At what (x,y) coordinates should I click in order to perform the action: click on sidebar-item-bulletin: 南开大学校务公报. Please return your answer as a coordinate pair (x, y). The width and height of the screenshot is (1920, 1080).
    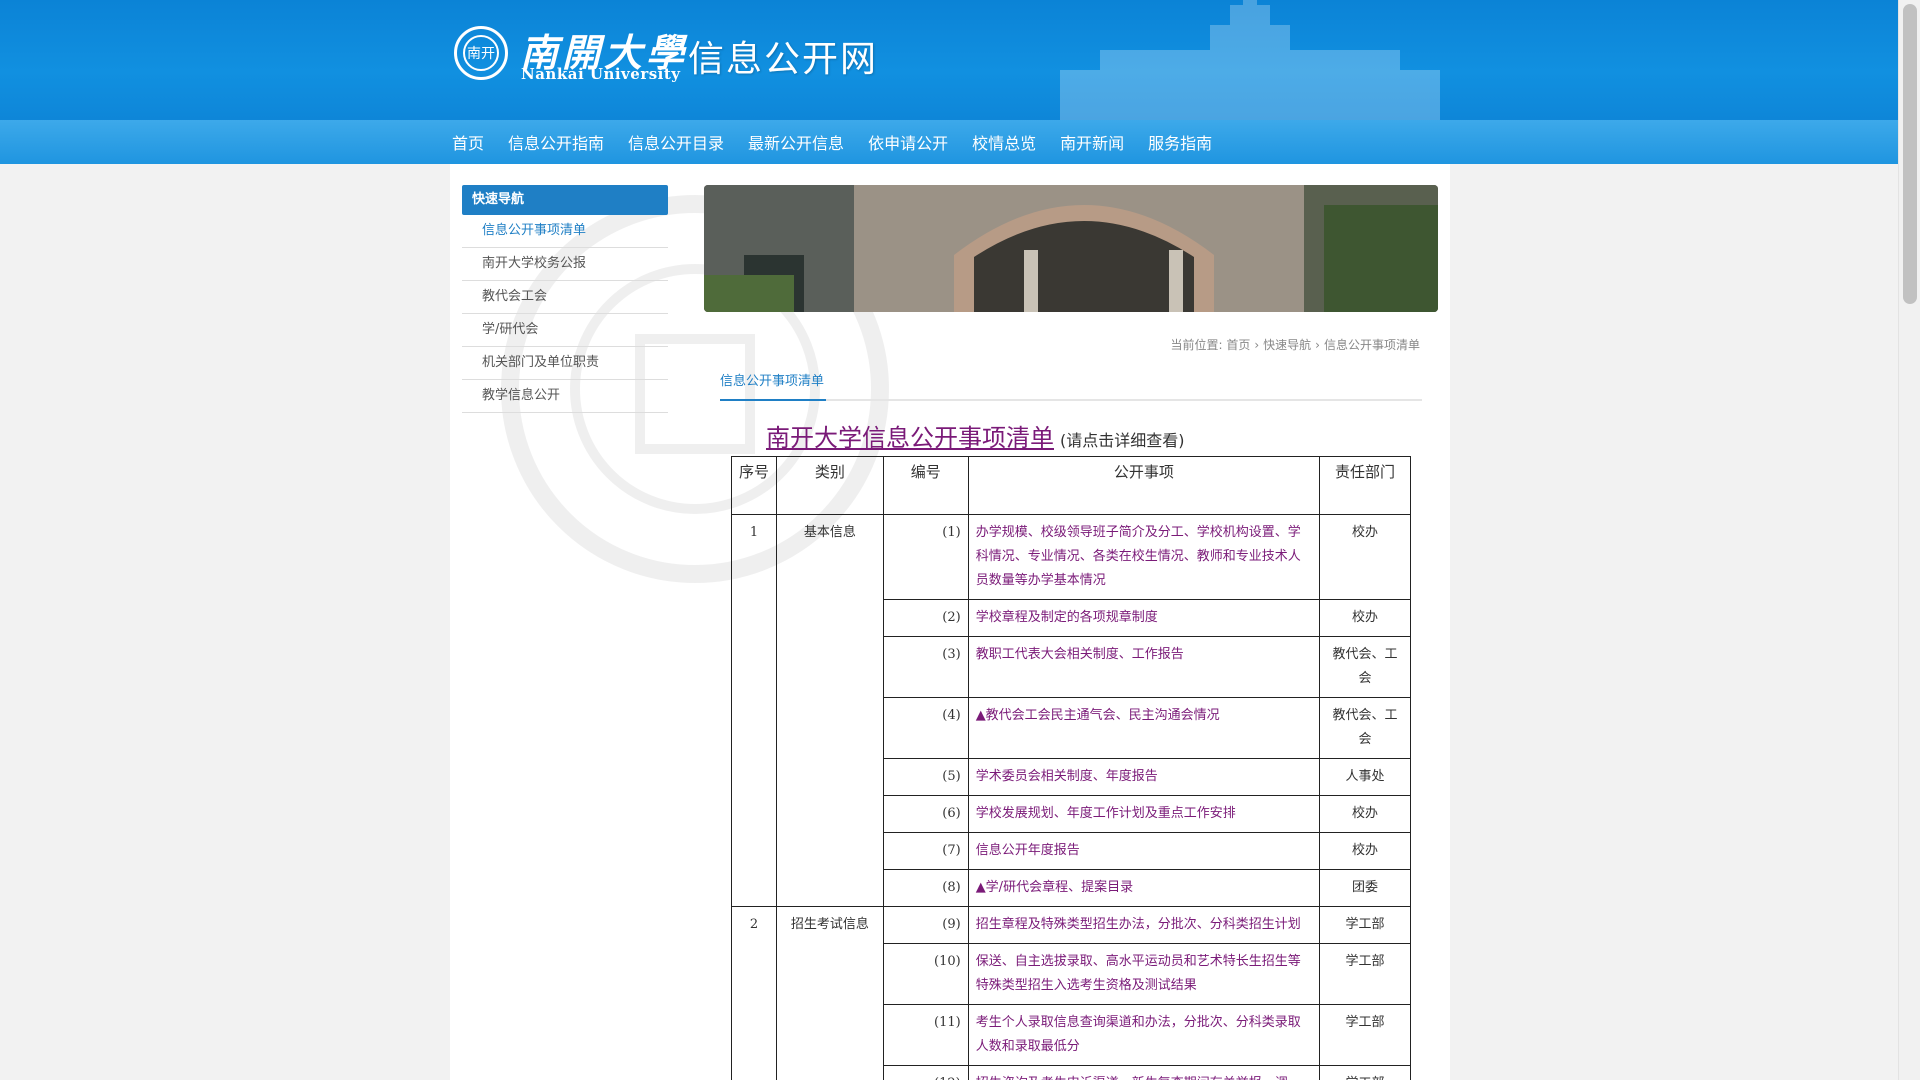
    Looking at the image, I should click on (565, 264).